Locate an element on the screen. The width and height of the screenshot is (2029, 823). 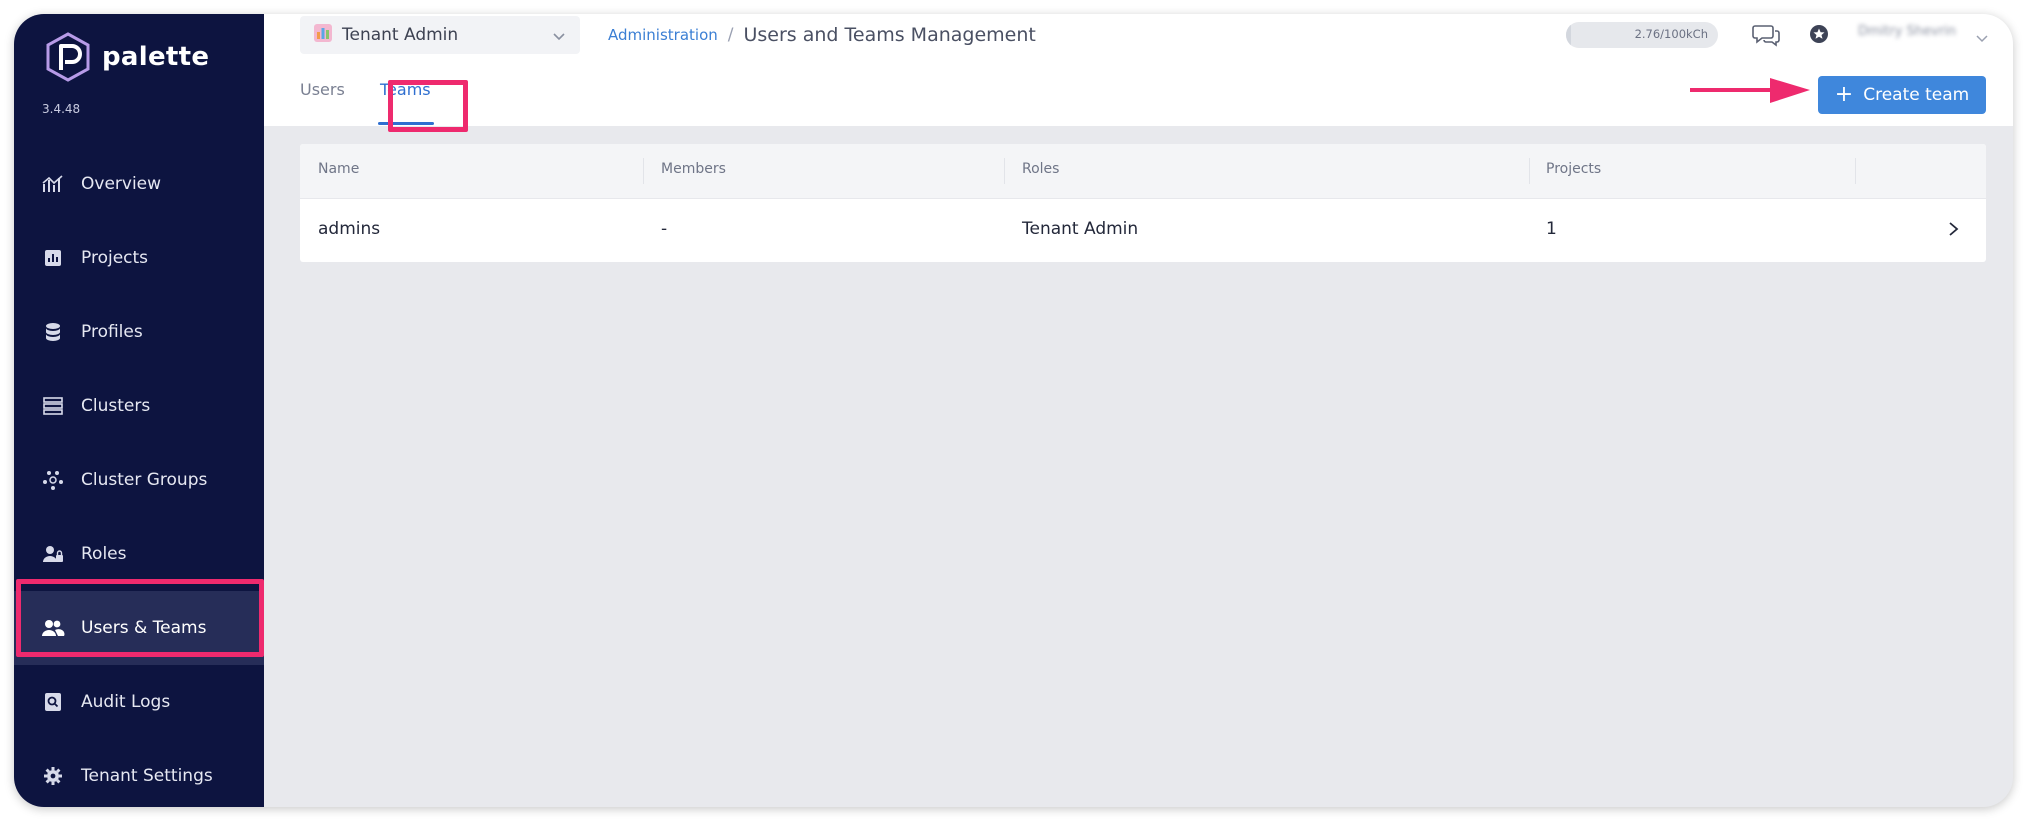
create-team-label: Create team is located at coordinates (1916, 95).